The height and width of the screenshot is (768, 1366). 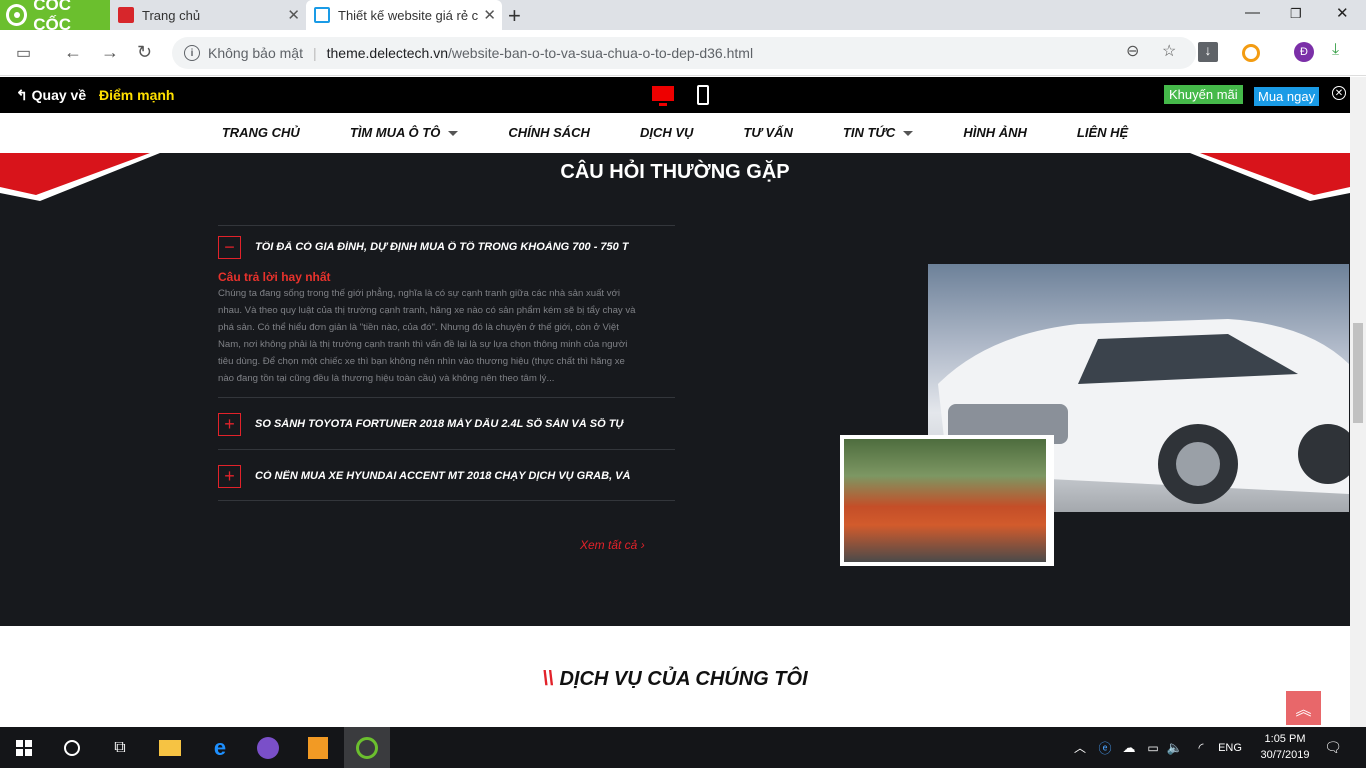 I want to click on sidebar-toggle-icon: ▭, so click(x=23, y=53).